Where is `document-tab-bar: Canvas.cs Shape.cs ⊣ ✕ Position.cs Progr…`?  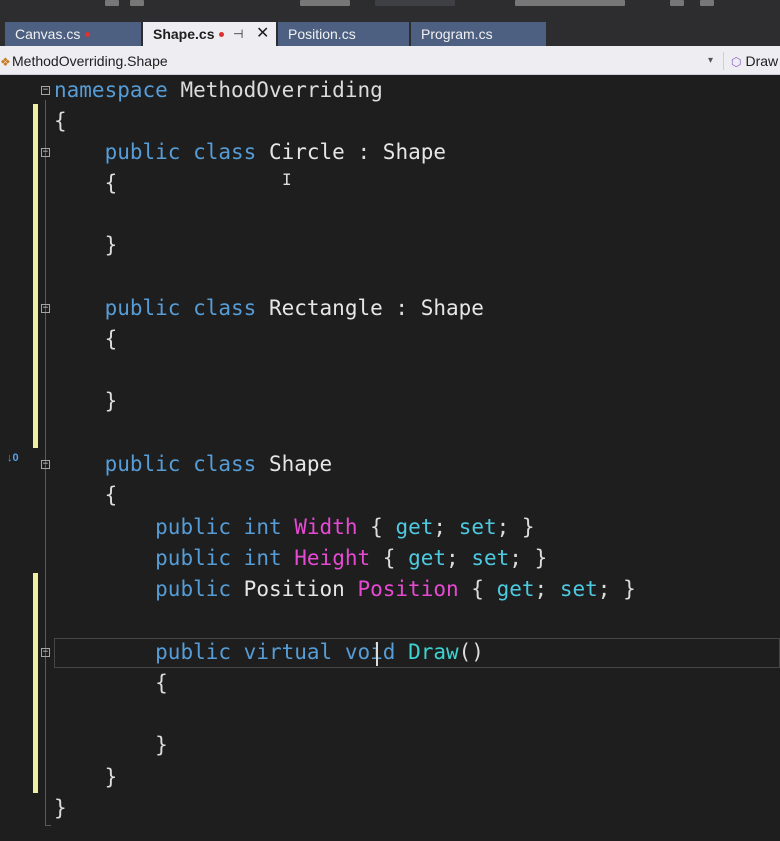
document-tab-bar: Canvas.cs Shape.cs ⊣ ✕ Position.cs Progr… is located at coordinates (390, 32).